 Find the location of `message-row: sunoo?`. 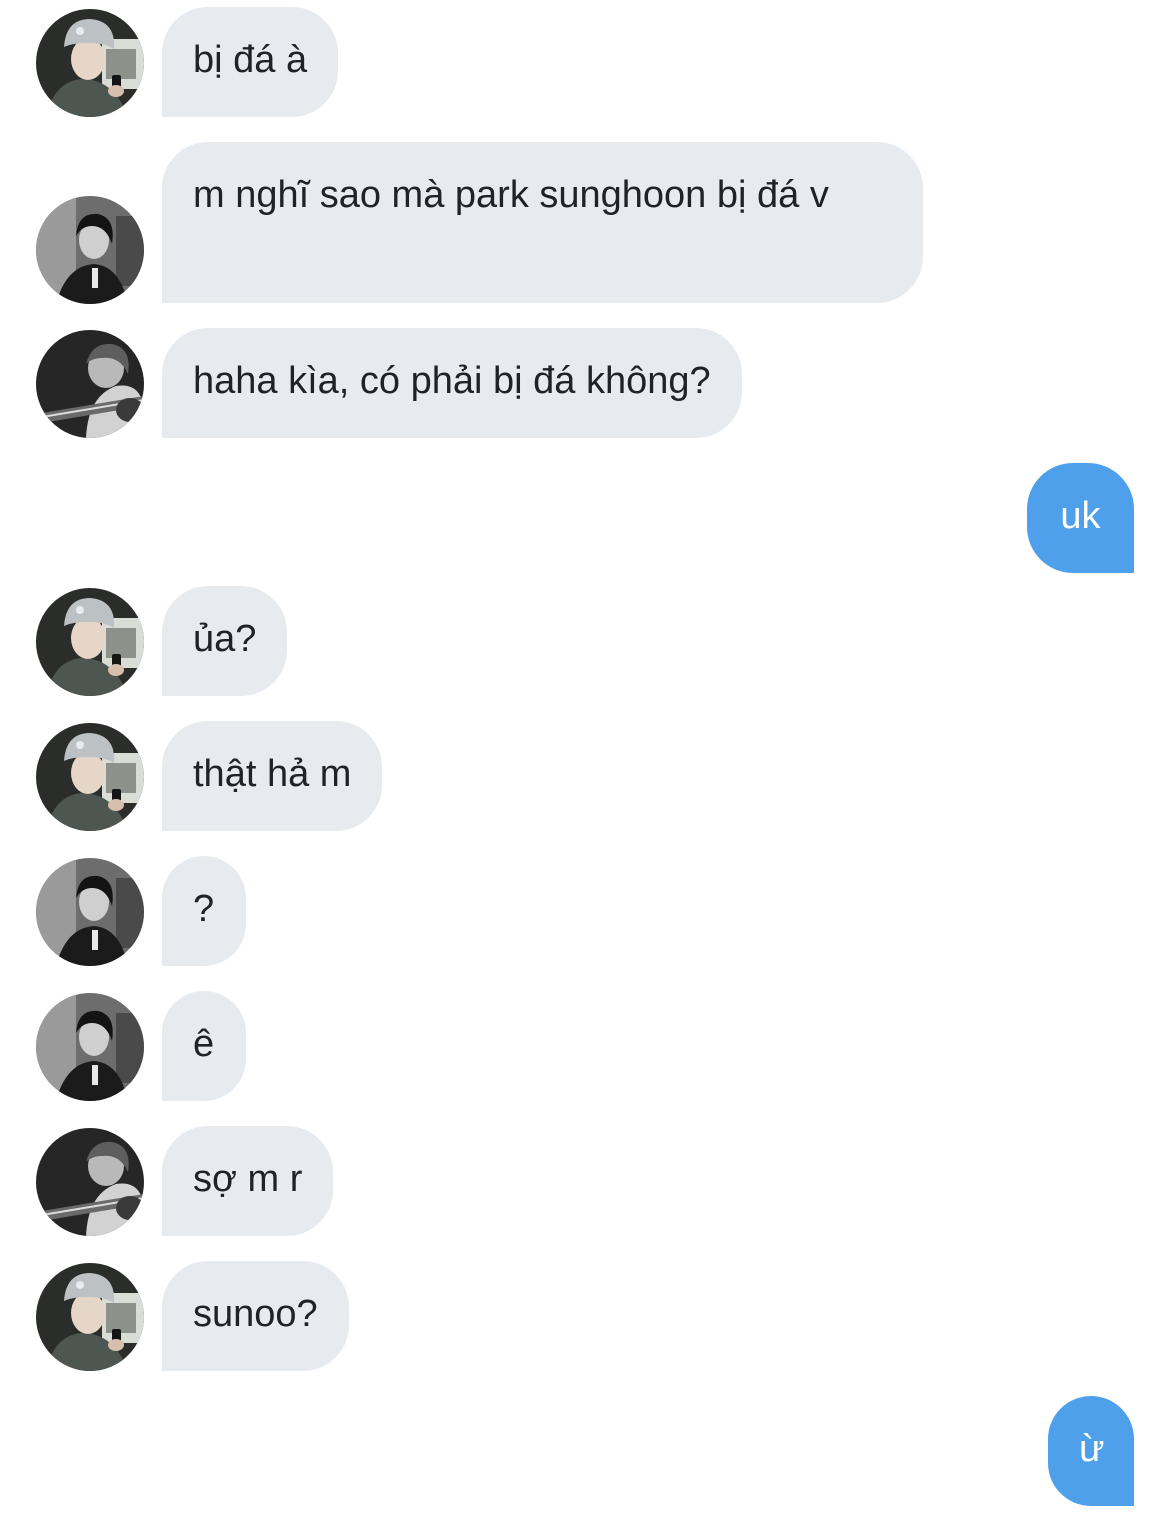

message-row: sunoo? is located at coordinates (585, 1316).